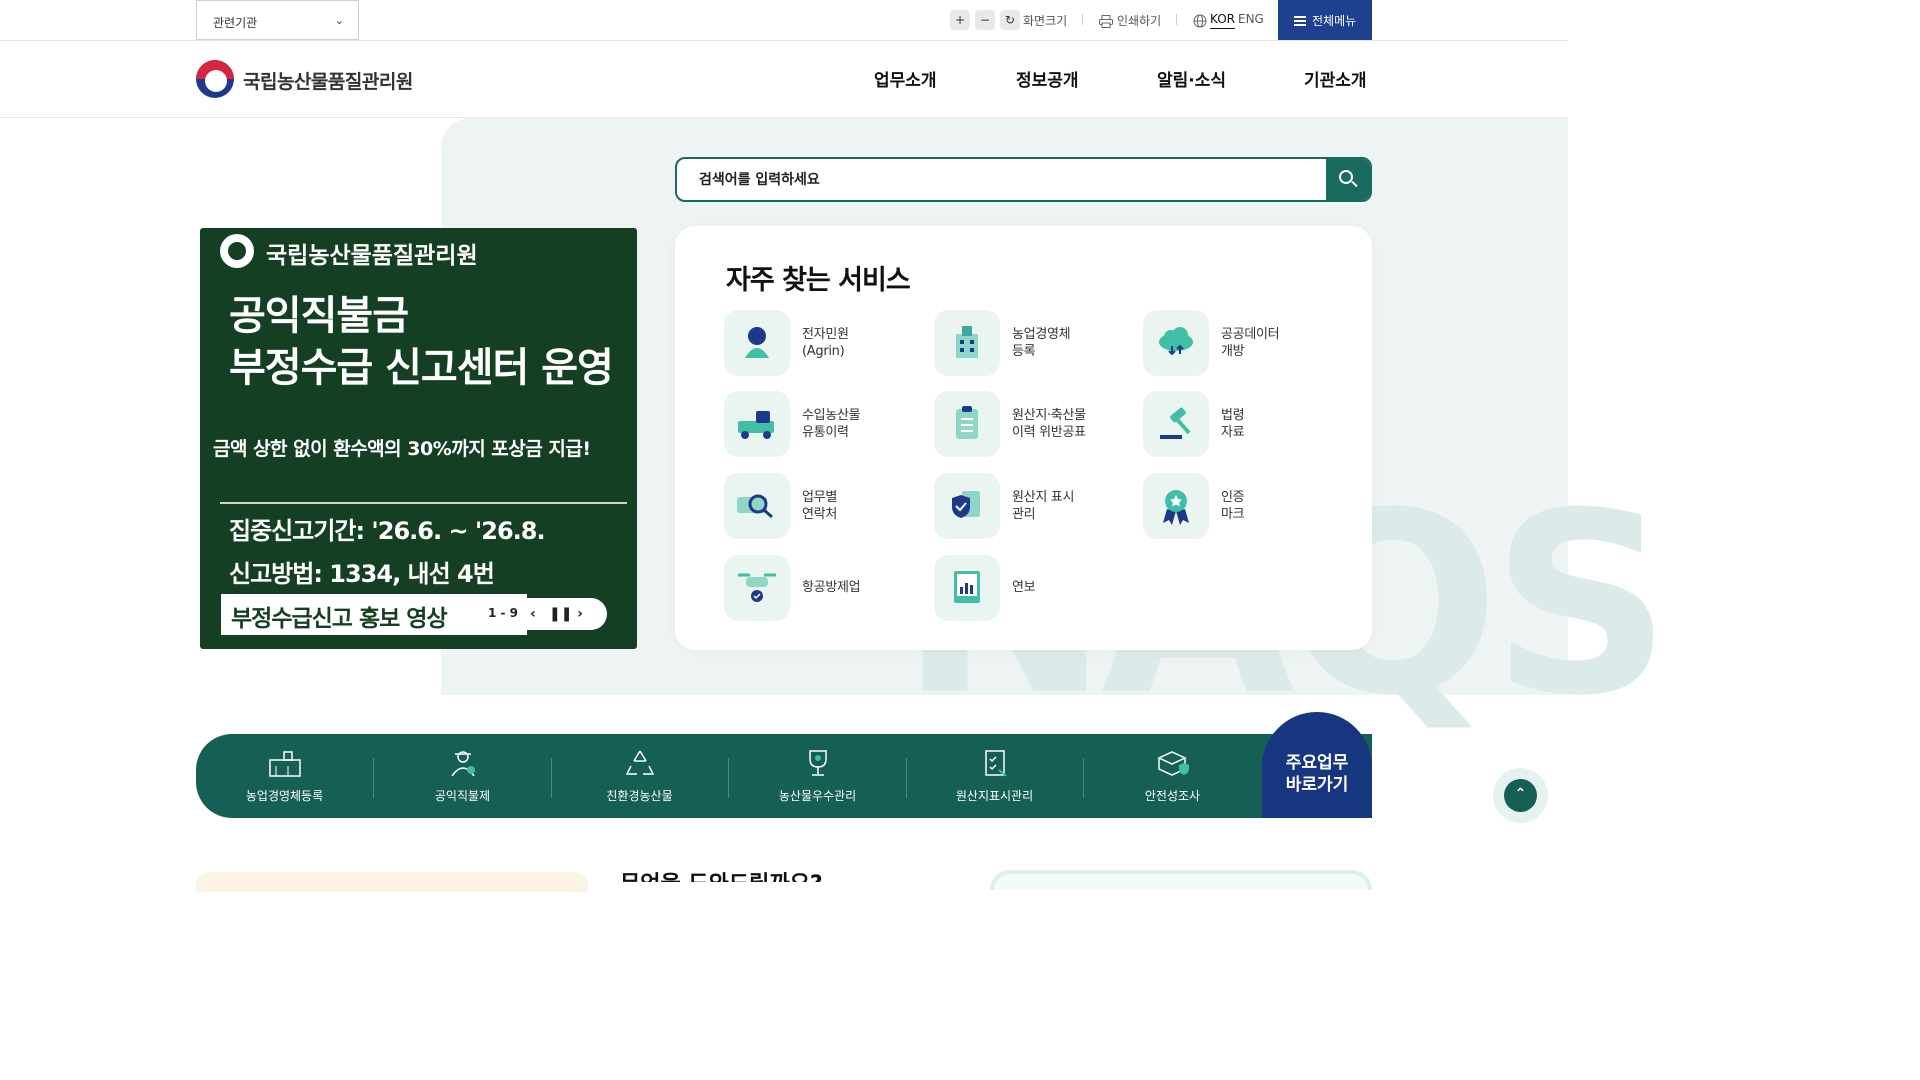  I want to click on banner-org-name: 국립농산물품질관리원, so click(372, 256).